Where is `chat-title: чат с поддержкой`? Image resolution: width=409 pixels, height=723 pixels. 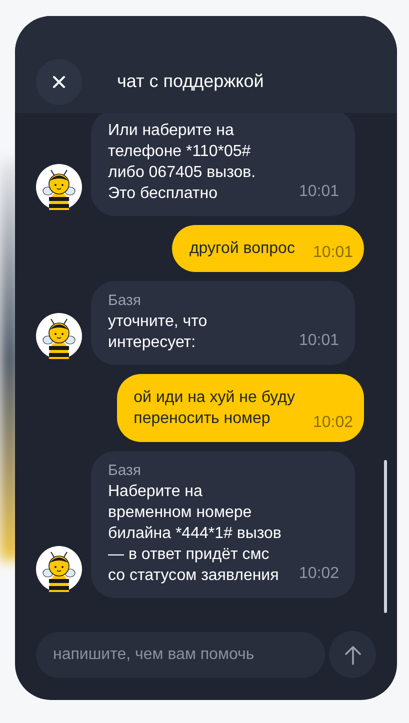 chat-title: чат с поддержкой is located at coordinates (190, 81).